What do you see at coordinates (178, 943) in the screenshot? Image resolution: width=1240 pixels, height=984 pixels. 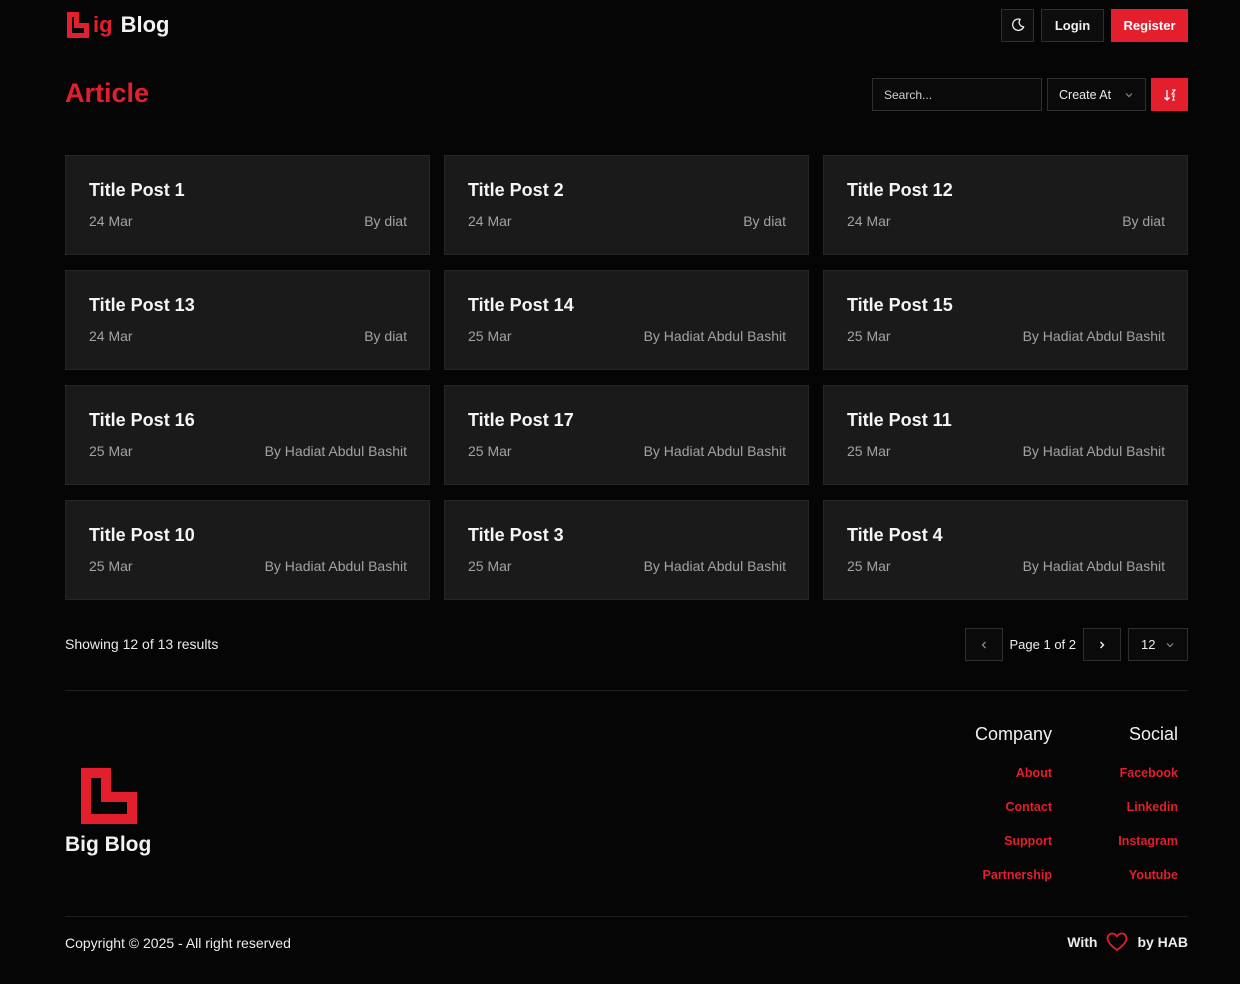 I see `copyright-text: Copyright © 2025 - All right reserved` at bounding box center [178, 943].